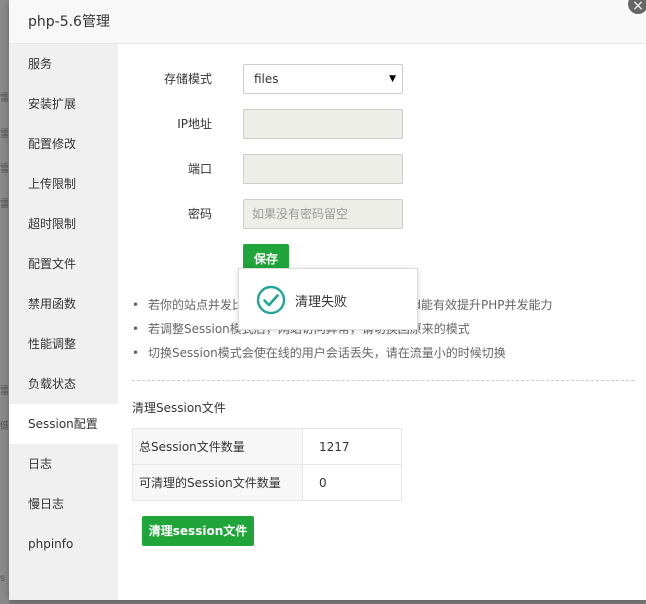 The image size is (646, 604). What do you see at coordinates (383, 380) in the screenshot?
I see `section-divider` at bounding box center [383, 380].